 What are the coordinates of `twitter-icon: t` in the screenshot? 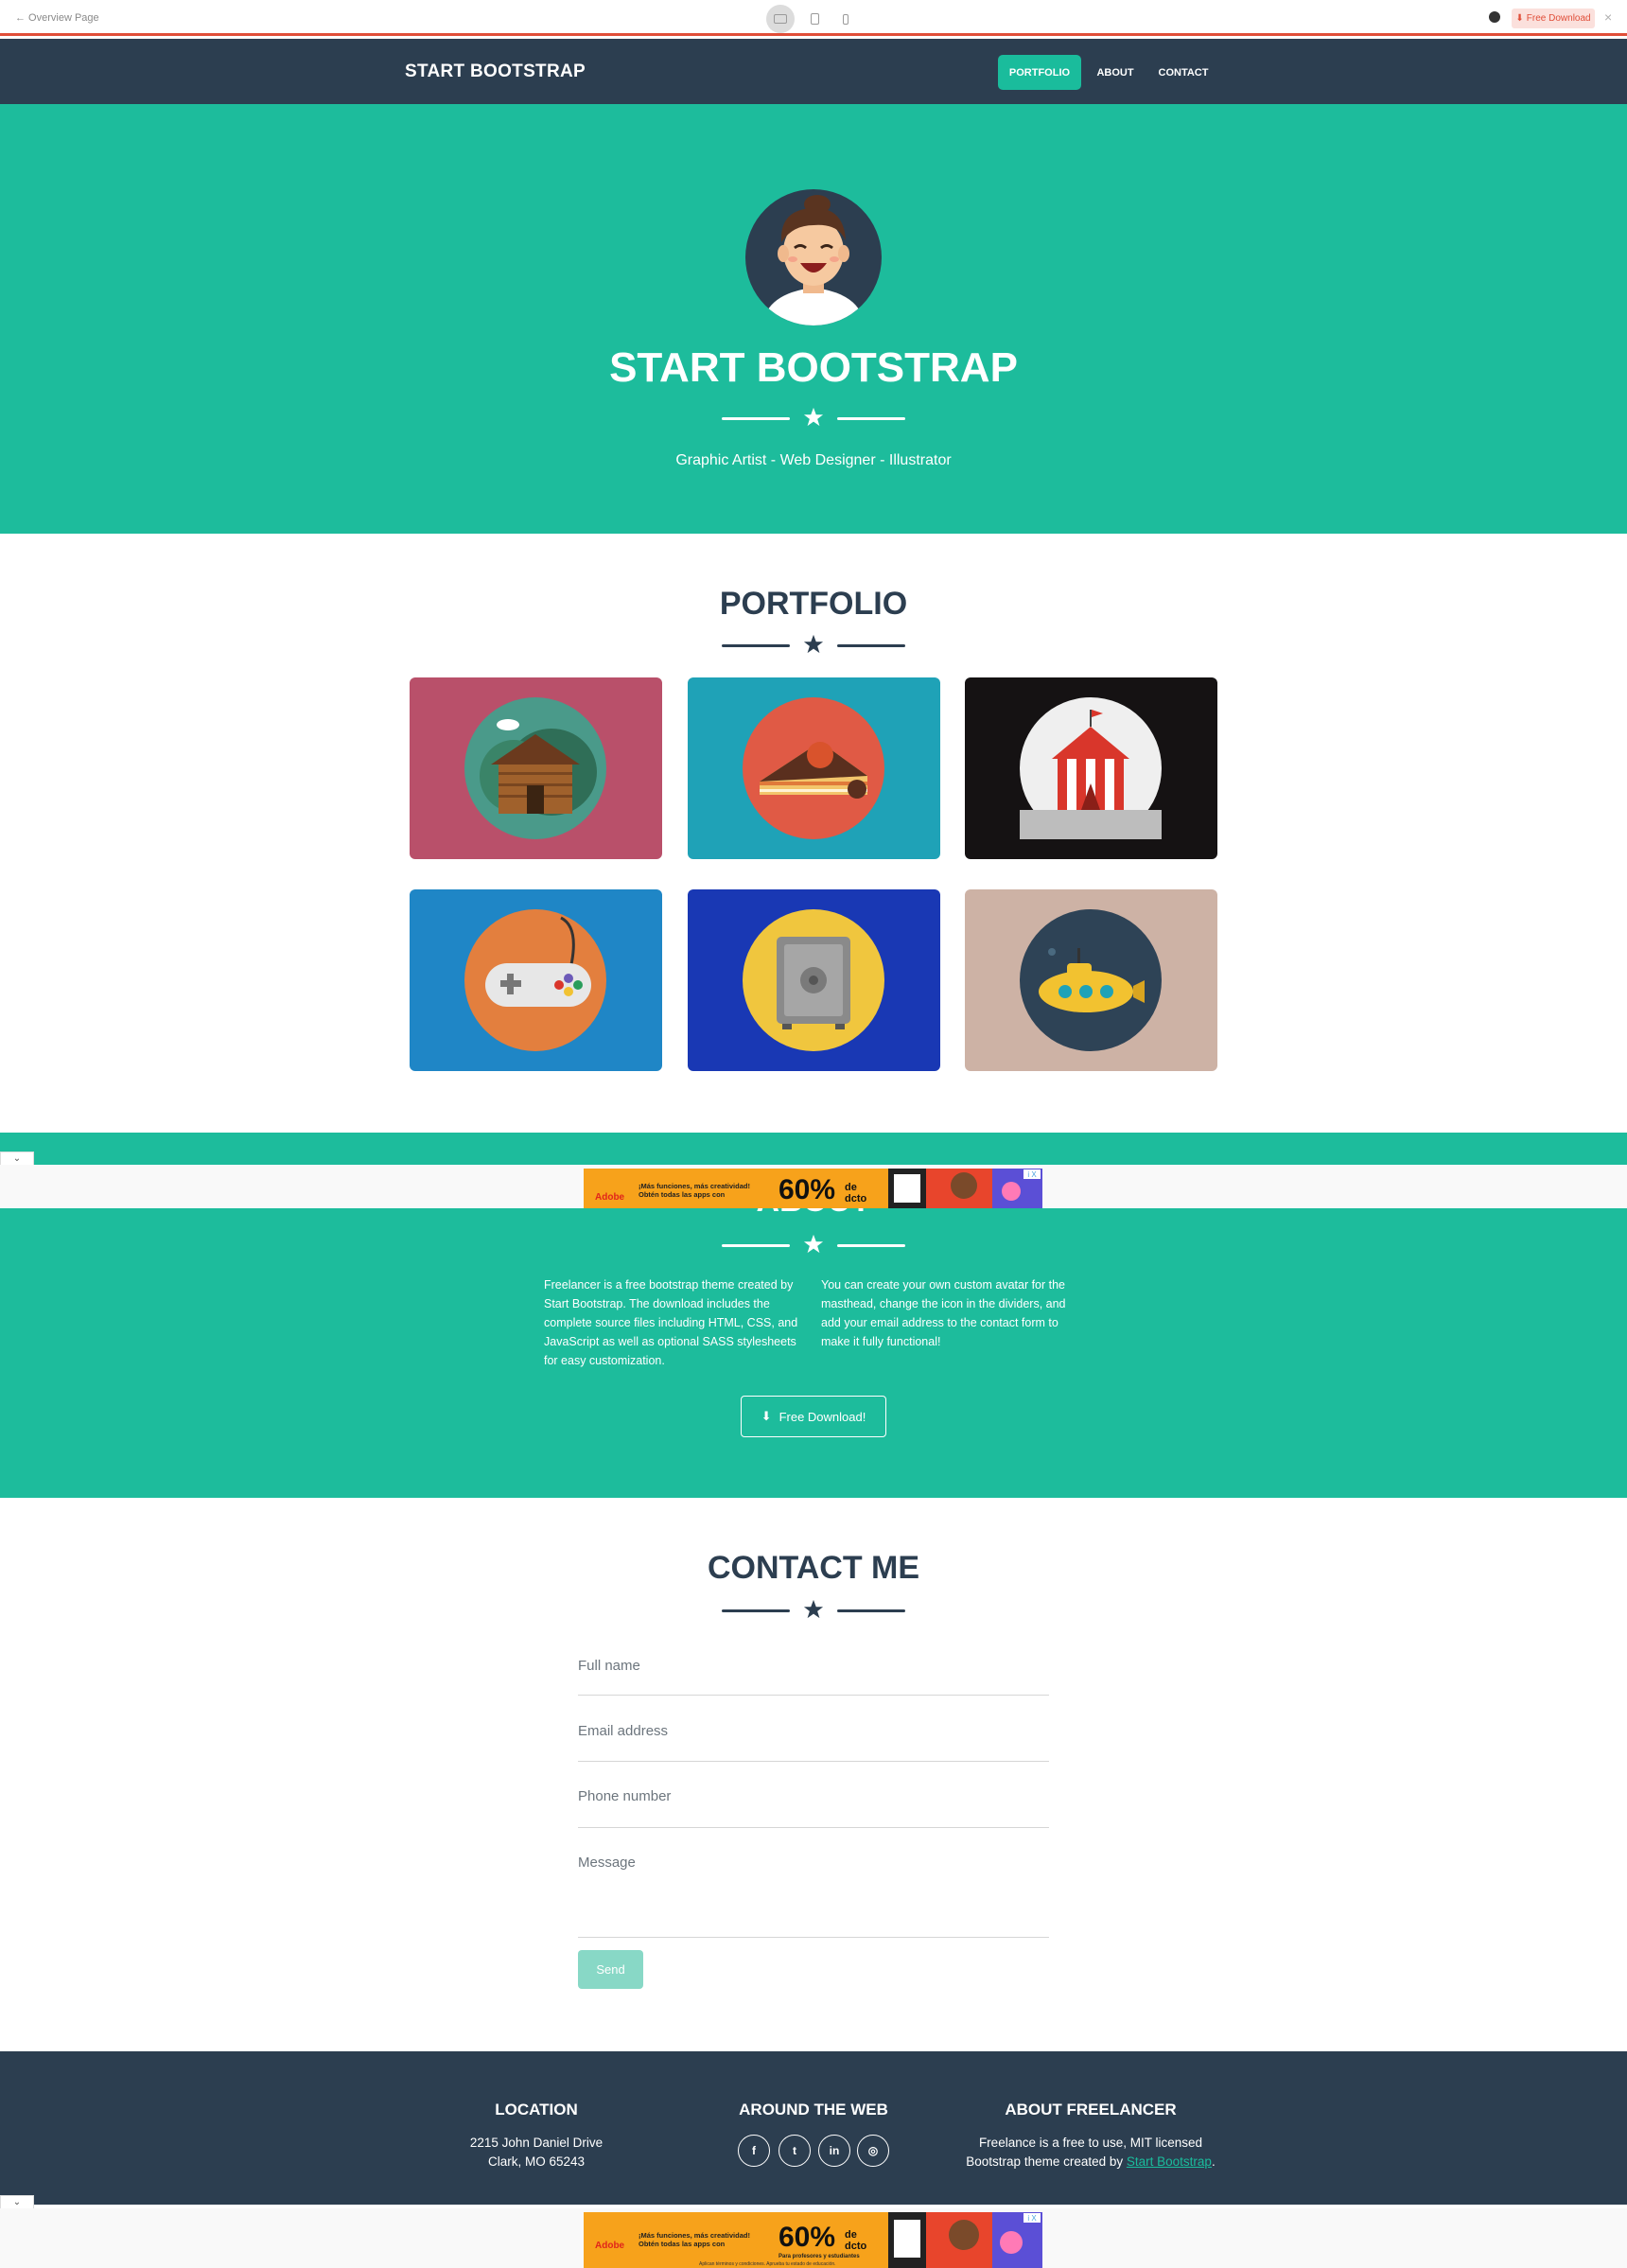 It's located at (795, 2151).